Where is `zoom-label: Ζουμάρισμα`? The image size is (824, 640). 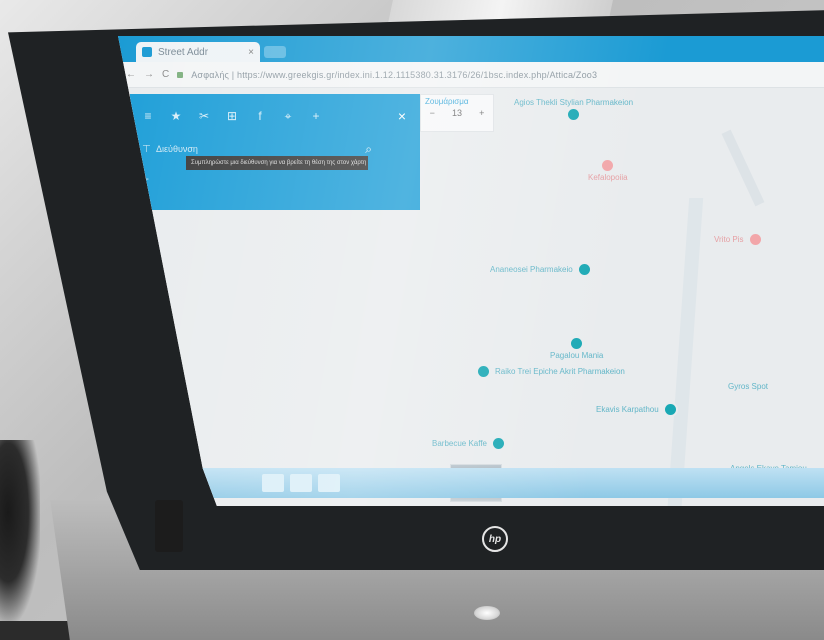 zoom-label: Ζουμάρισμα is located at coordinates (447, 101).